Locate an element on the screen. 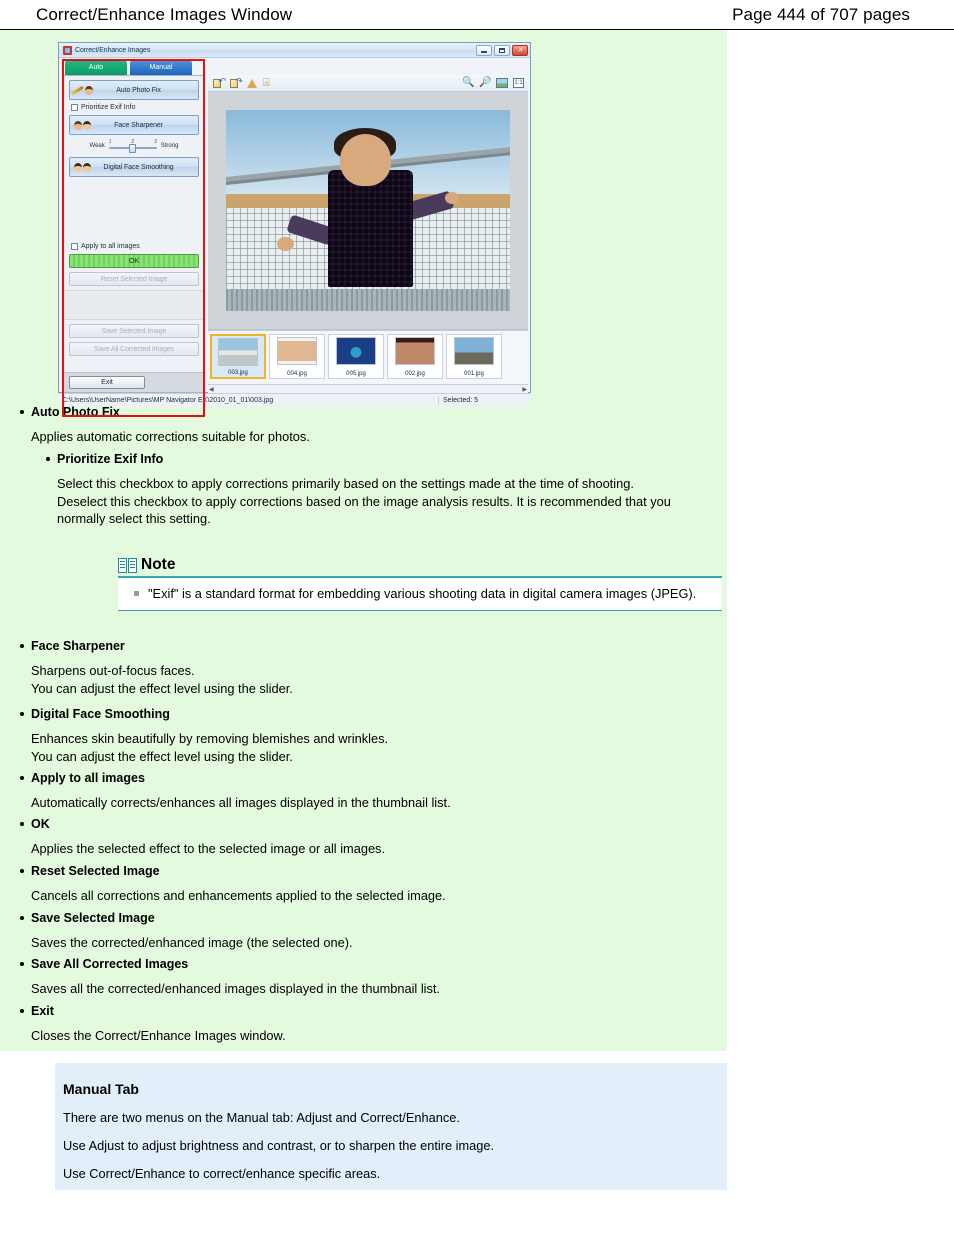 The image size is (954, 1235). tab-bar: Auto Manual is located at coordinates (297, 68).